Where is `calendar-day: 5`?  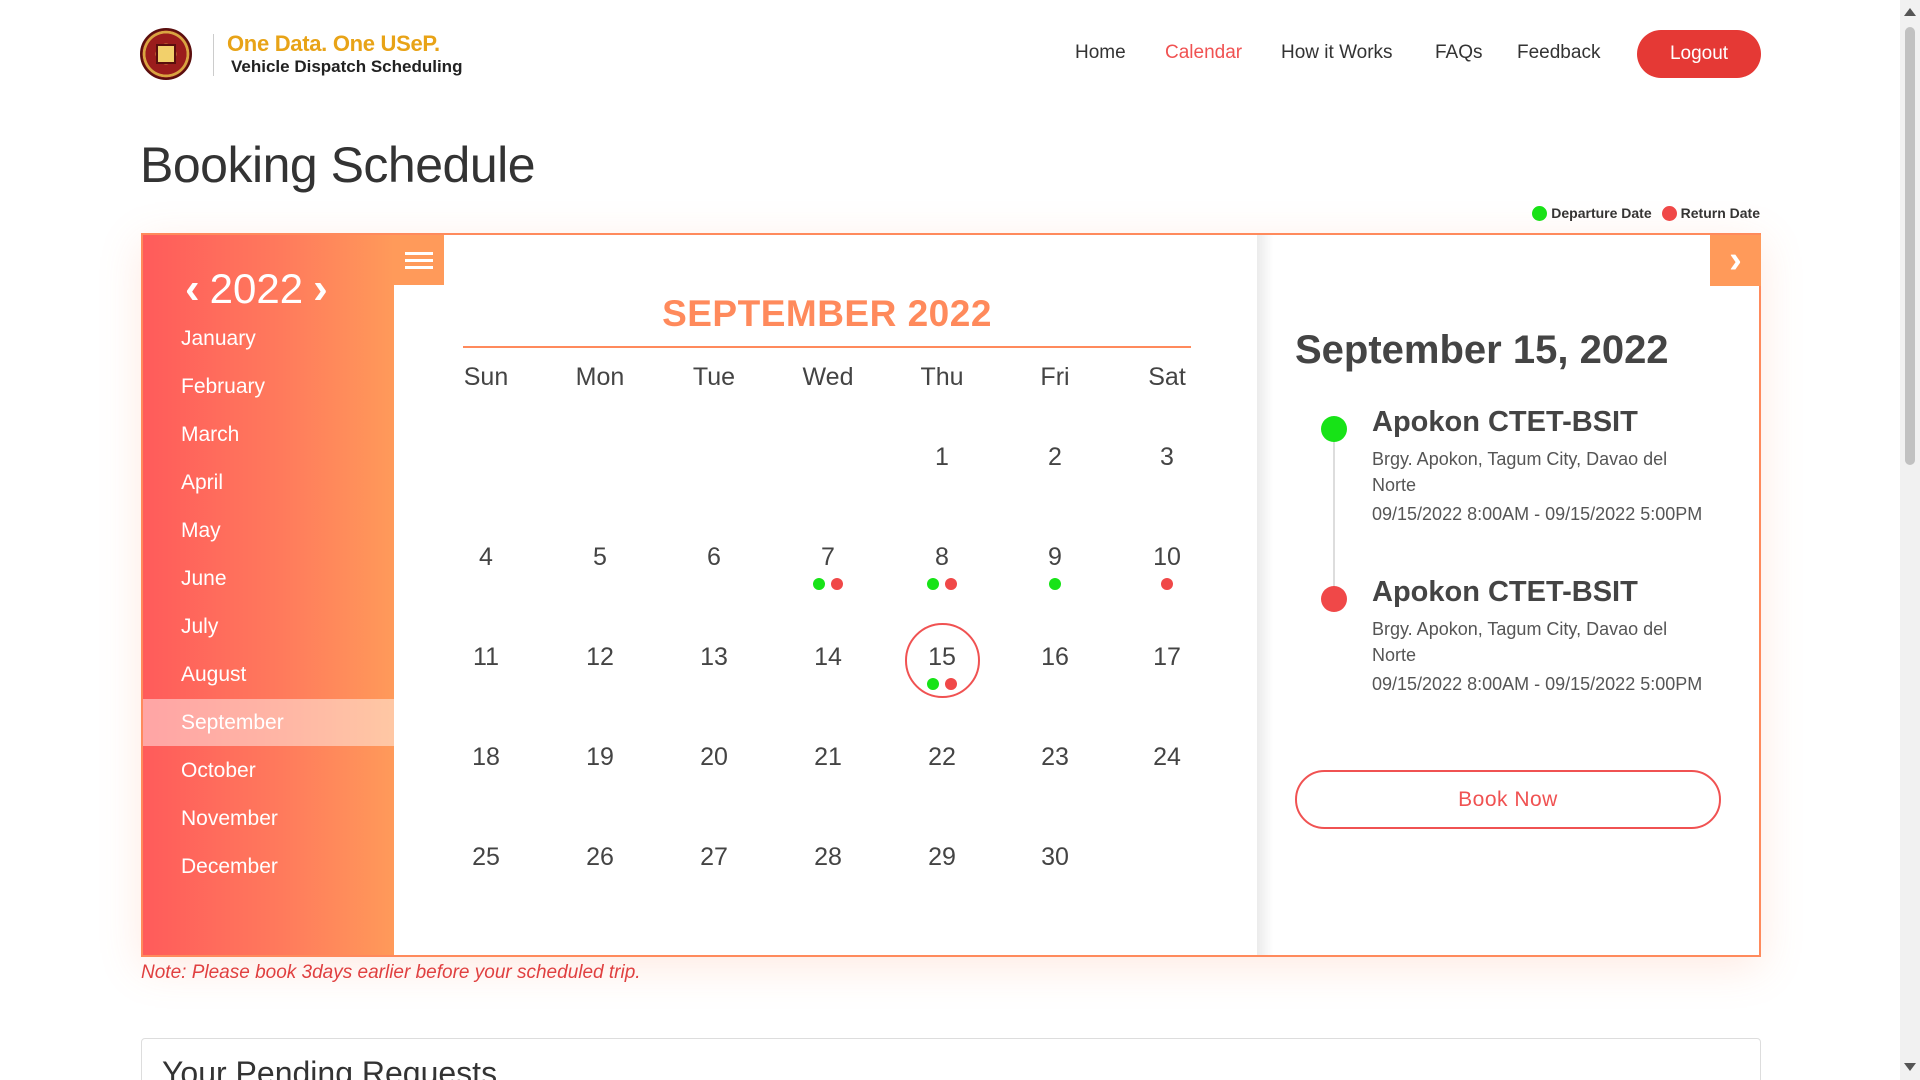 calendar-day: 5 is located at coordinates (600, 557).